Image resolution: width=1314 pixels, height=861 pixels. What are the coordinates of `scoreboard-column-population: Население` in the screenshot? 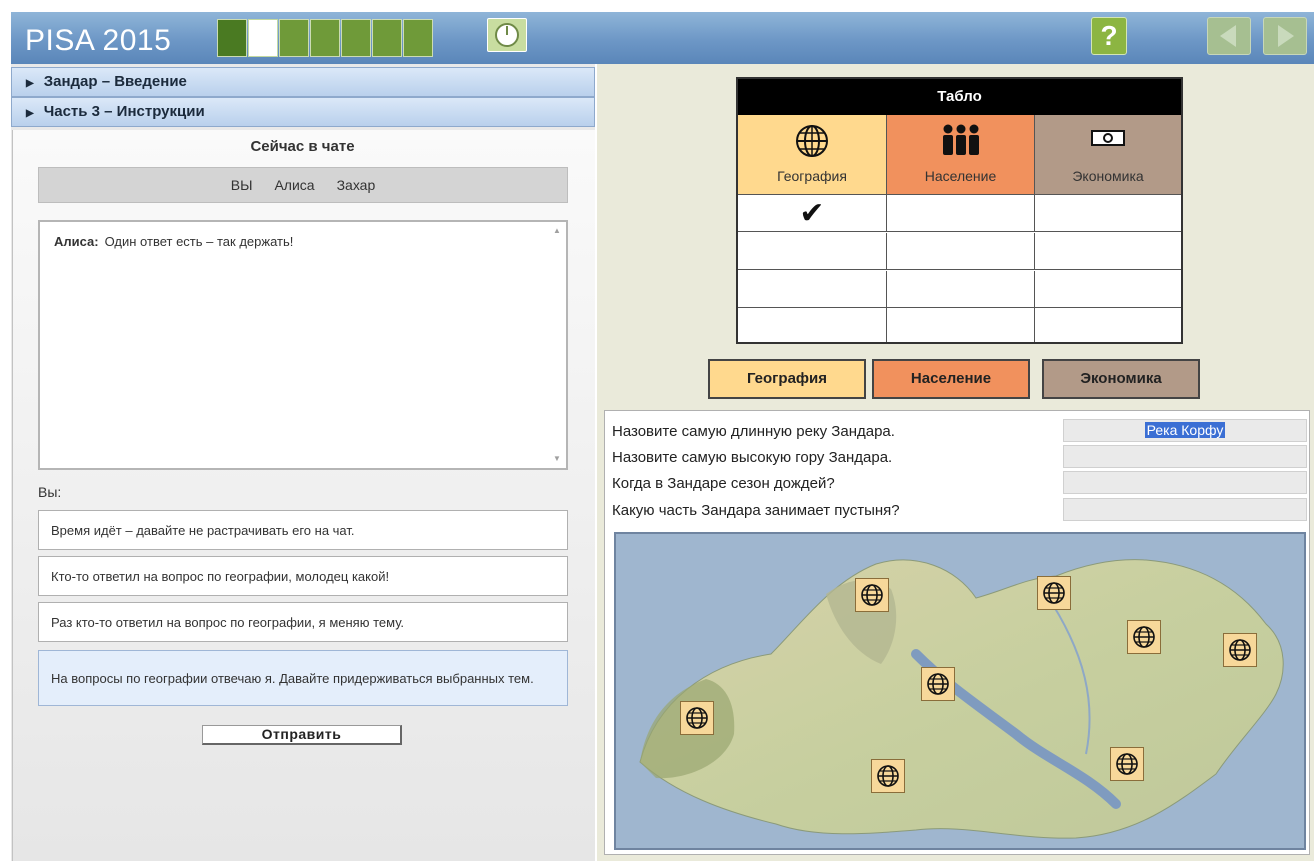 It's located at (960, 155).